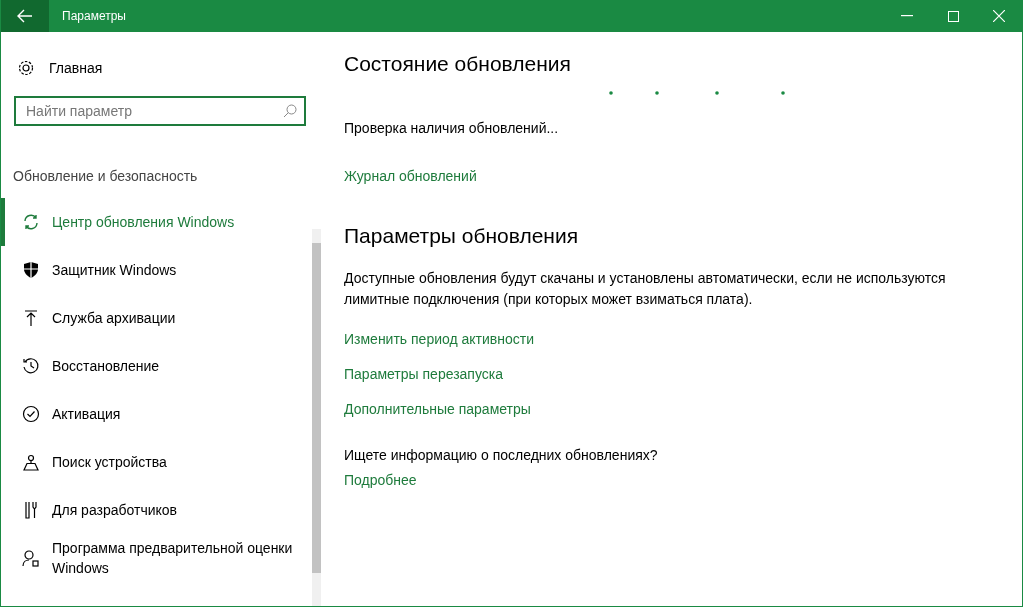 This screenshot has height=607, width=1023. I want to click on minimize-icon, so click(907, 16).